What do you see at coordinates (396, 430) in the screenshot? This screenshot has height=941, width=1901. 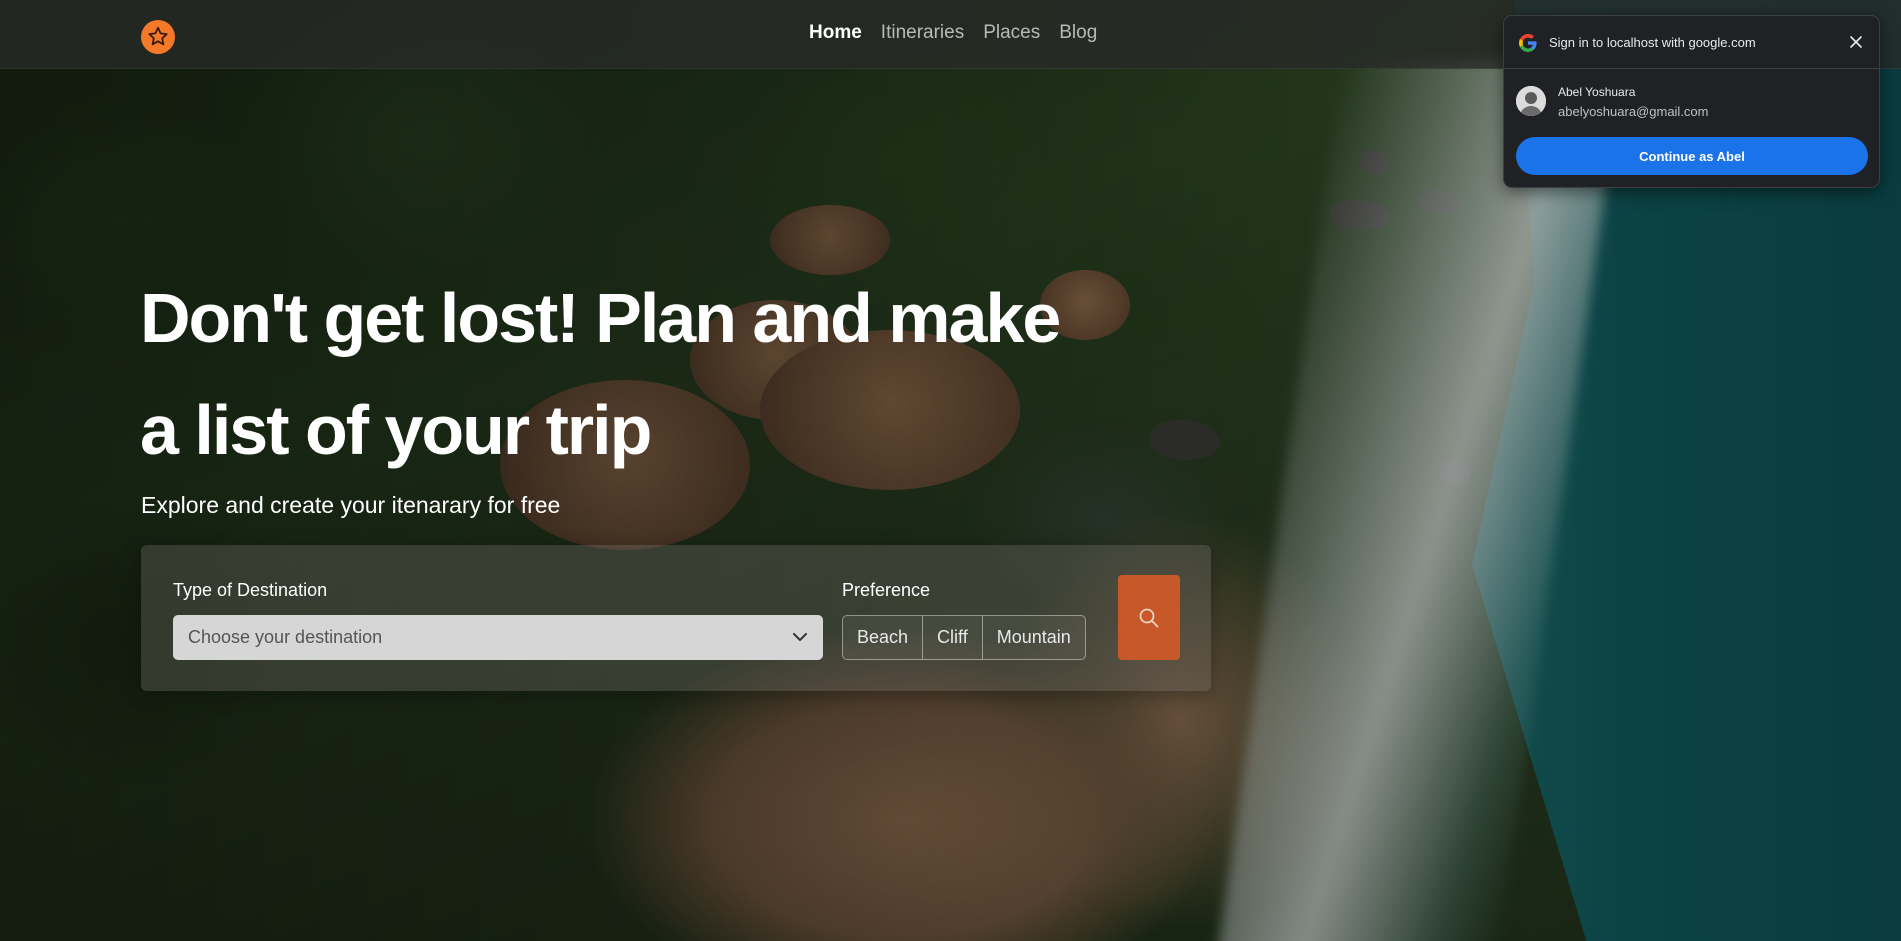 I see `hero-title-line-2: a list of your trip` at bounding box center [396, 430].